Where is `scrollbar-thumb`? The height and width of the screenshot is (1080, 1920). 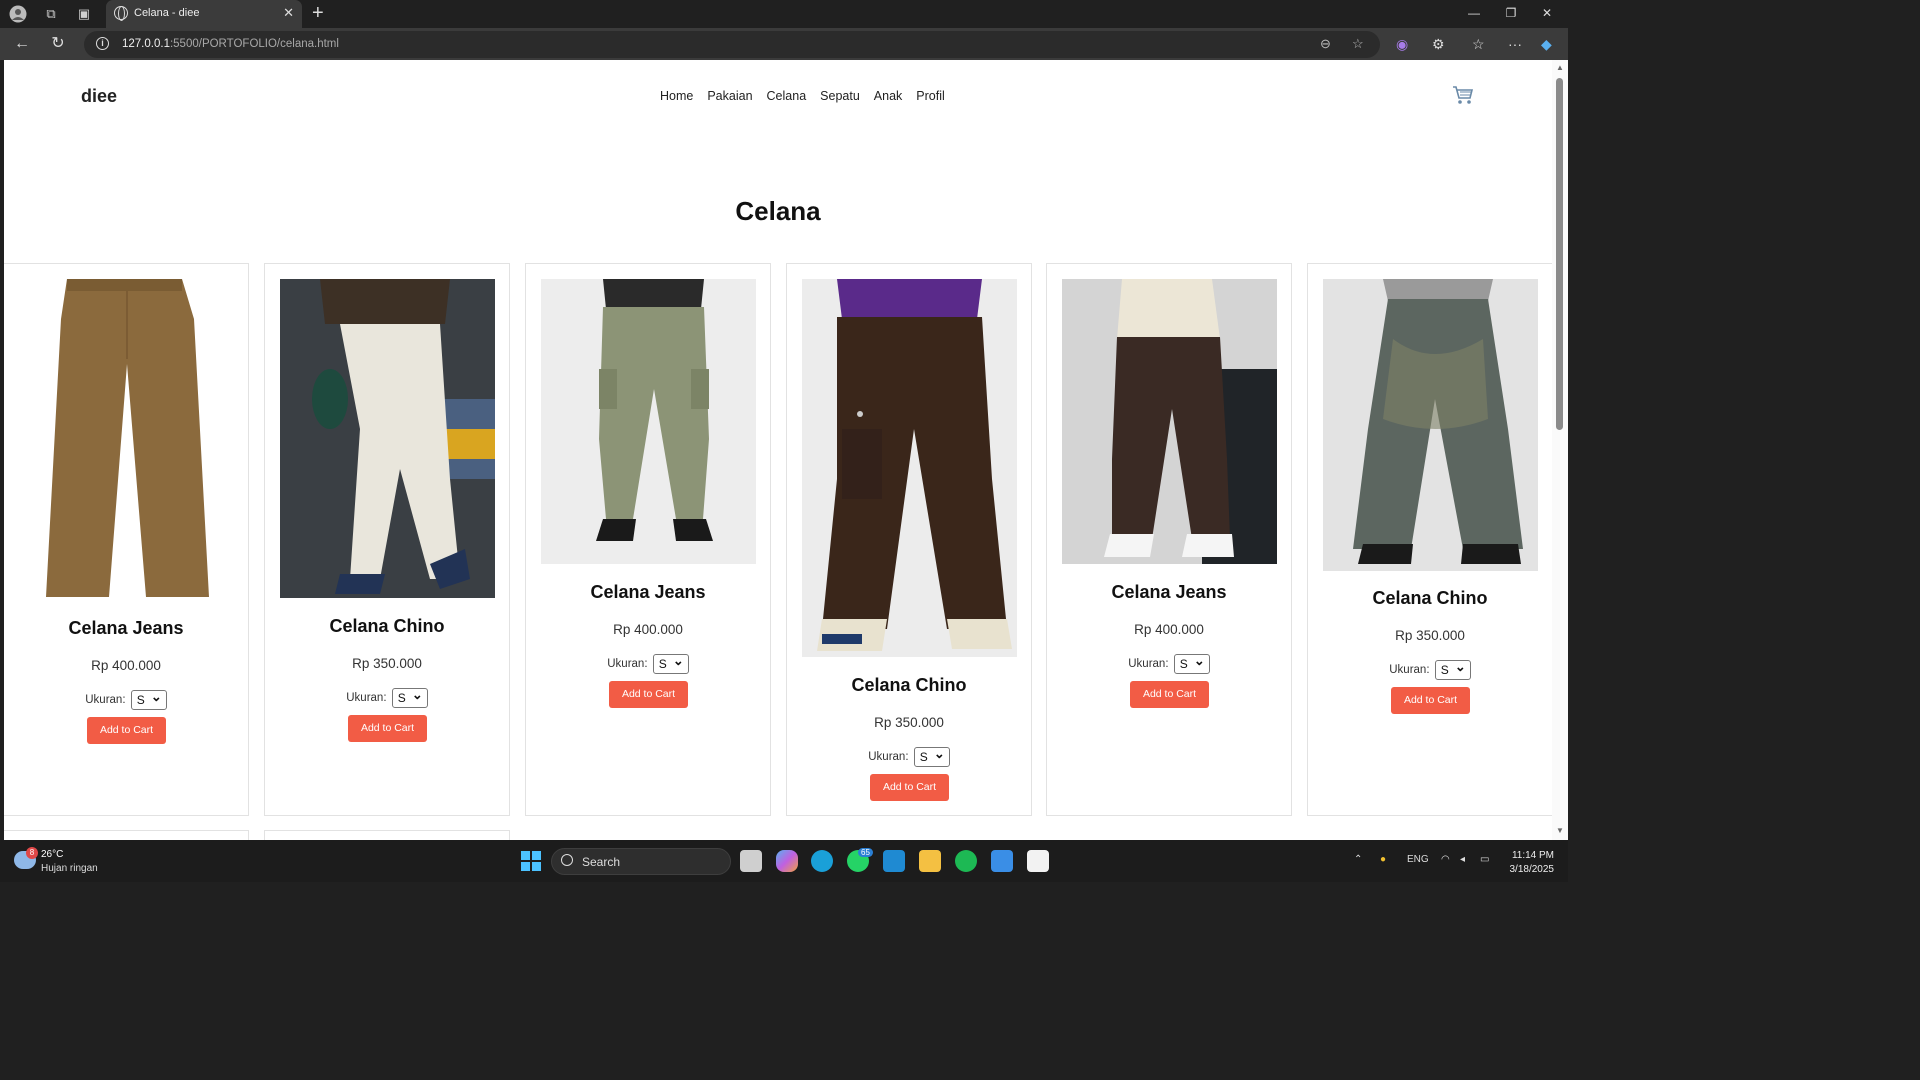
scrollbar-thumb is located at coordinates (1559, 254).